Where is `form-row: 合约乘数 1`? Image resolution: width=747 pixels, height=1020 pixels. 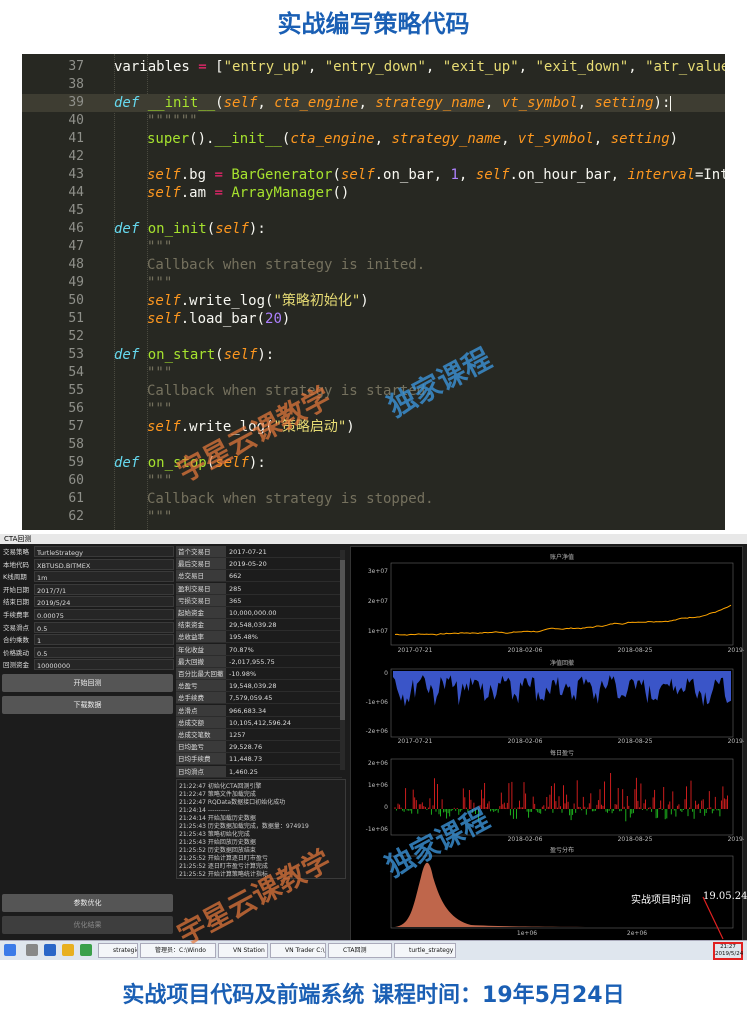
form-row: 合约乘数 1 is located at coordinates (88, 640).